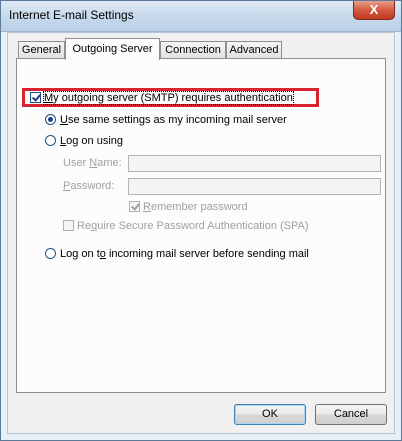 Image resolution: width=402 pixels, height=441 pixels. Describe the element at coordinates (270, 414) in the screenshot. I see `ok-button: OK` at that location.